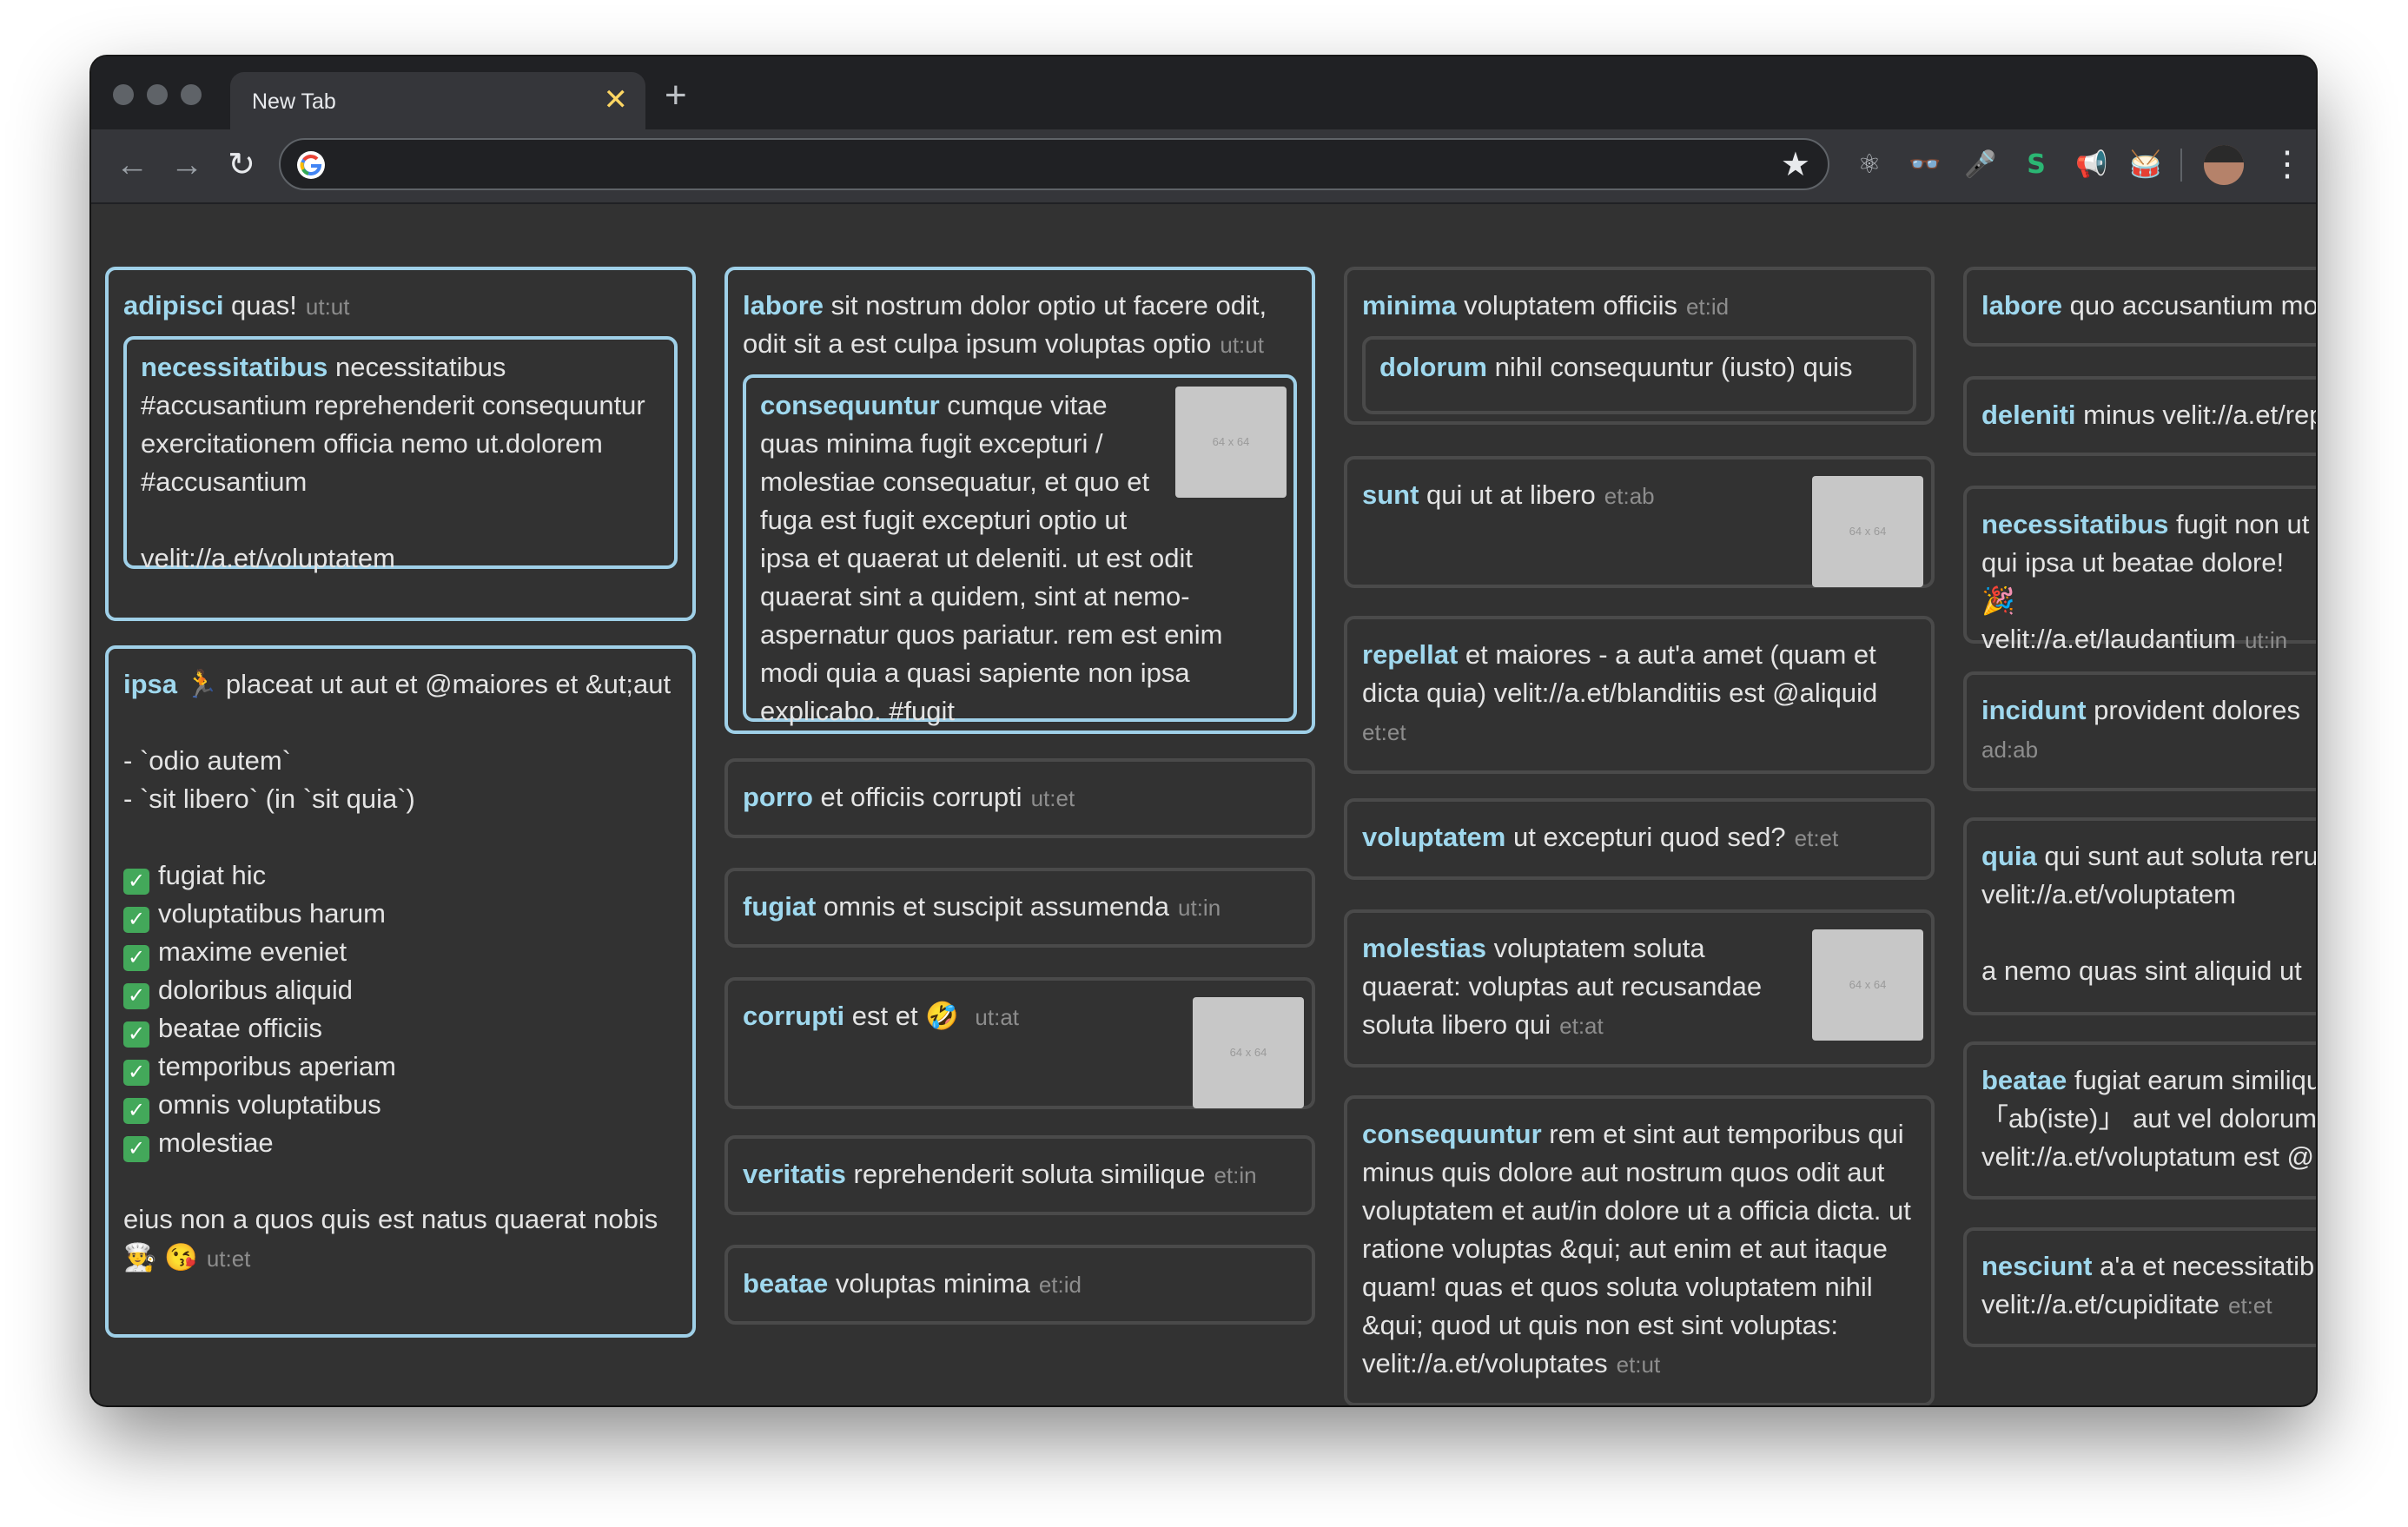 Image resolution: width=2408 pixels, height=1527 pixels. Describe the element at coordinates (2287, 164) in the screenshot. I see `menu-kebab-icon: ⋮` at that location.